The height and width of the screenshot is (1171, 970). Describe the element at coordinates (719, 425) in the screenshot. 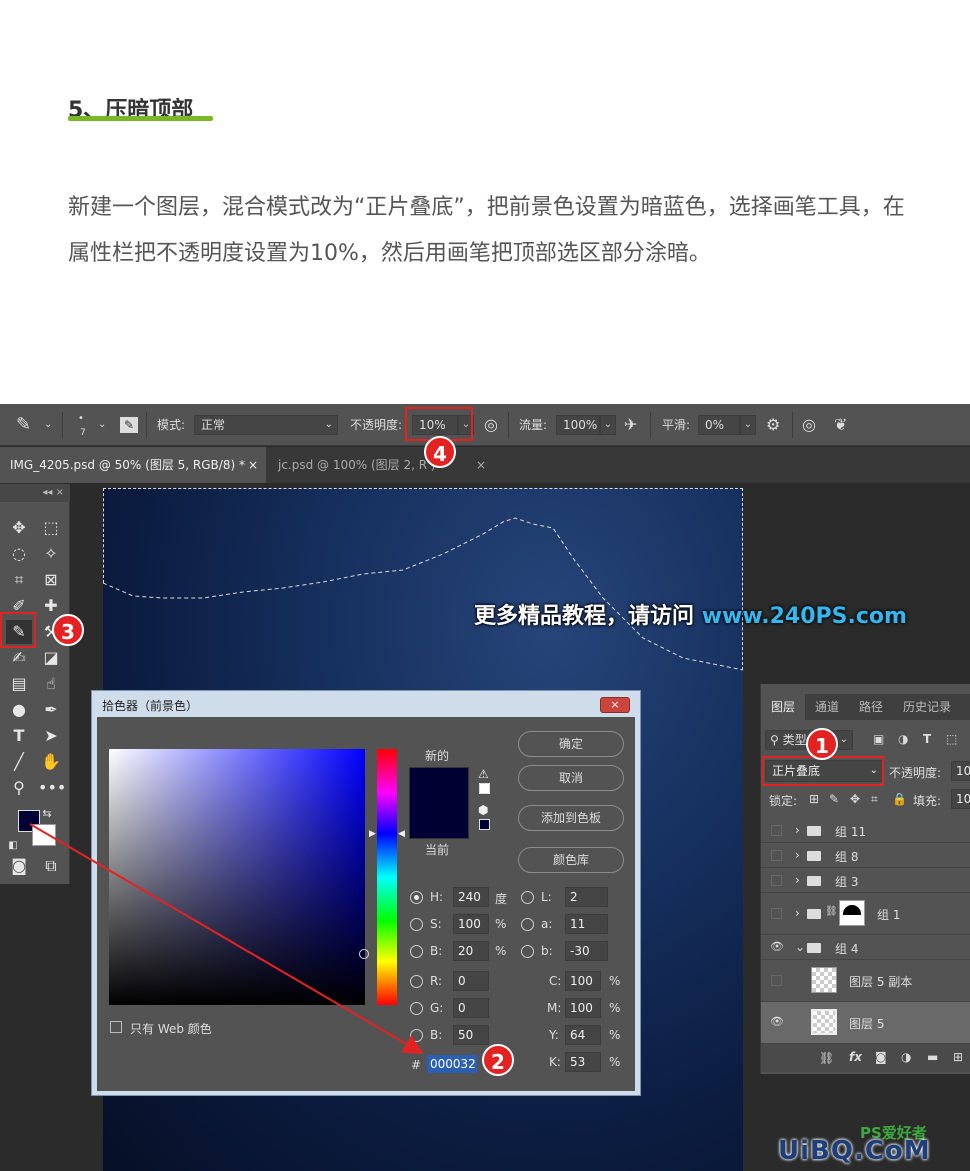

I see `smoothing-input: 0%` at that location.